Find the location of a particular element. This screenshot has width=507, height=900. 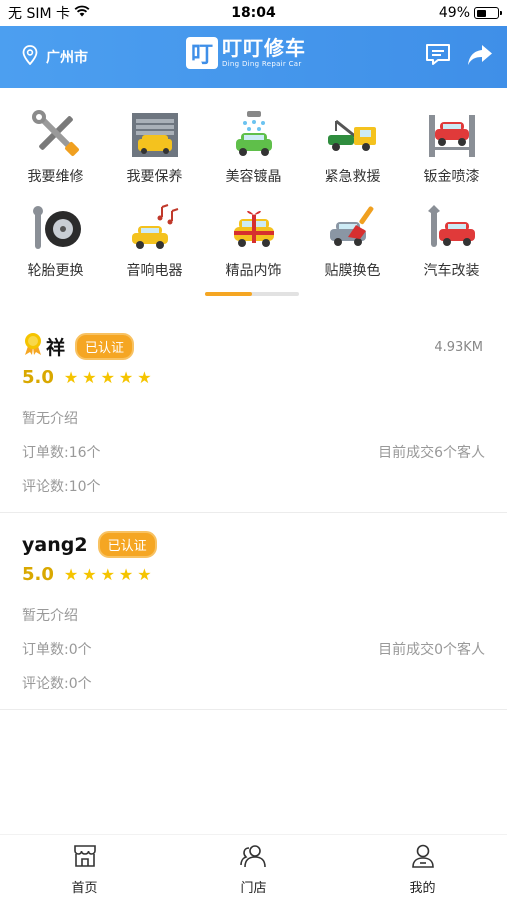

app-logo: 叮 叮叮修车 Ding Ding Repair Car is located at coordinates (246, 53).